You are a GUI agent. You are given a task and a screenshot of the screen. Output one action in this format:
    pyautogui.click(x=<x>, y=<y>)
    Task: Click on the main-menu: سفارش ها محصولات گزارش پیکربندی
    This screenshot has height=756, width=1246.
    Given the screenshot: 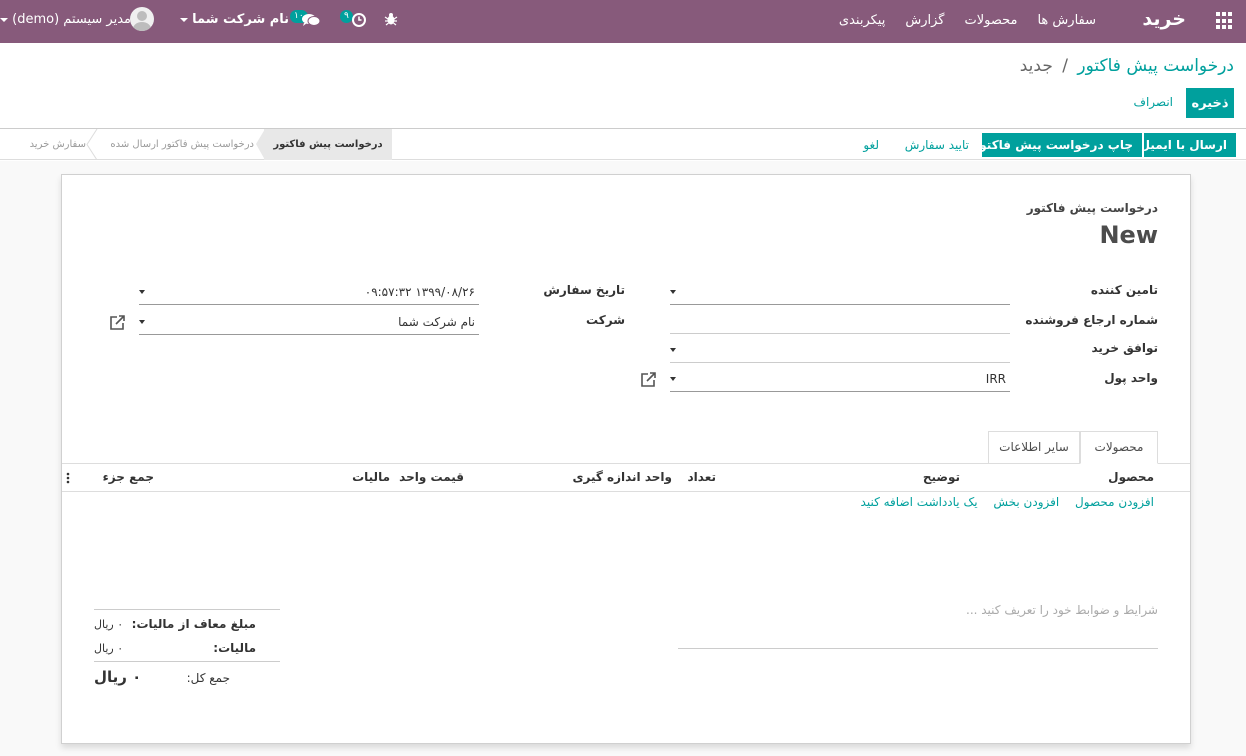 What is the action you would take?
    pyautogui.click(x=967, y=20)
    